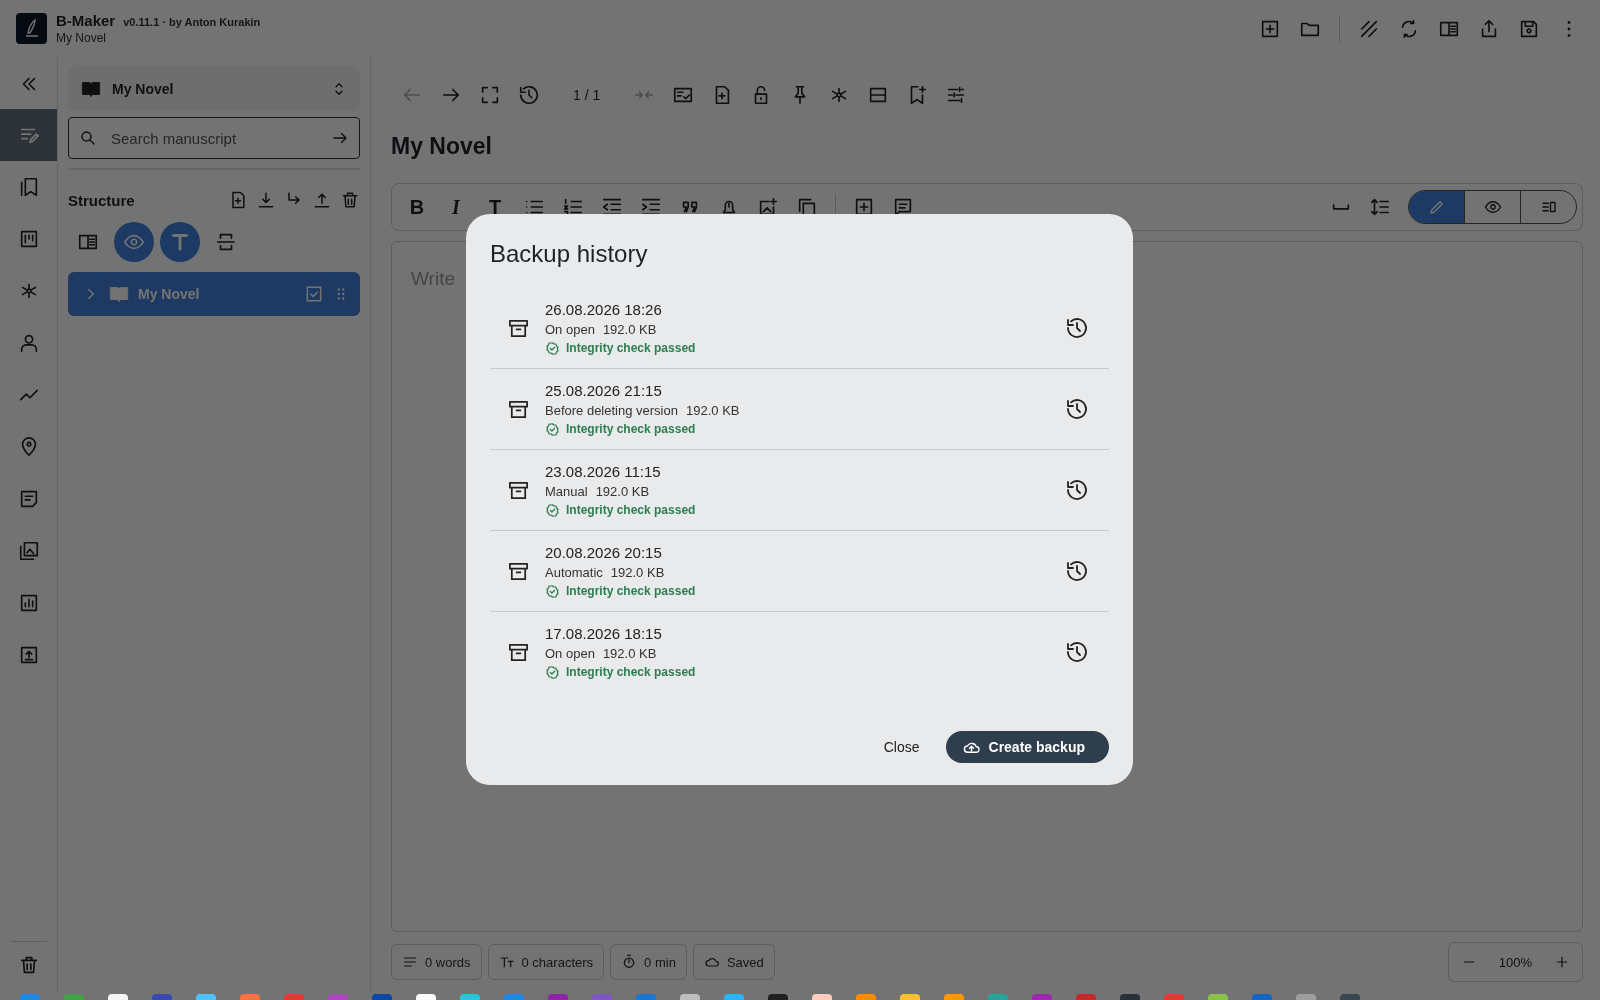  Describe the element at coordinates (799, 652) in the screenshot. I see `backup-item: 17.08.2026 18:15 On open 192.0 KB Integrity check passed` at that location.